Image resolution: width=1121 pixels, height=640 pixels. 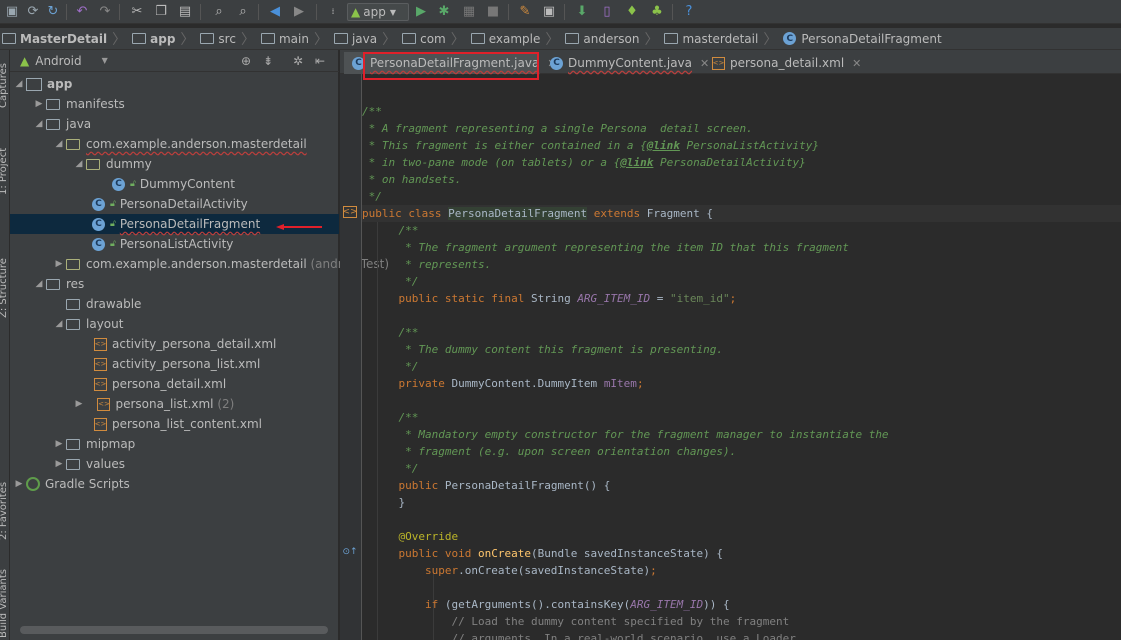 I want to click on scroll-from-source-icon: ⊕, so click(x=246, y=61).